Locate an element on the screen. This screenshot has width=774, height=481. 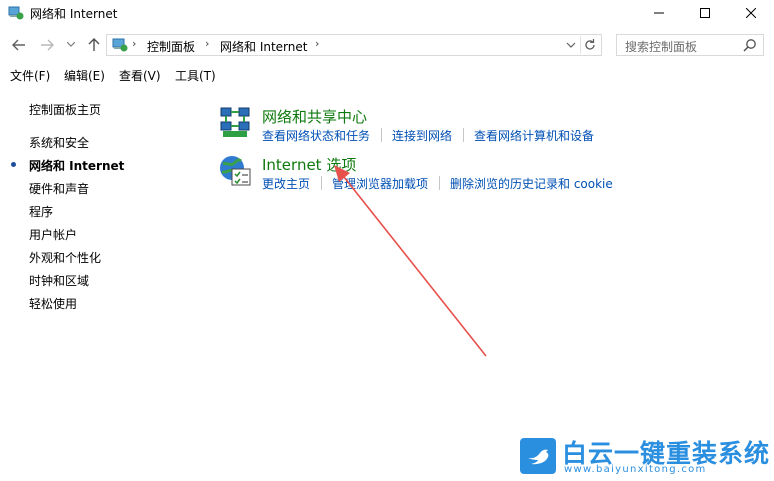
annotation-arrow is located at coordinates (410, 261).